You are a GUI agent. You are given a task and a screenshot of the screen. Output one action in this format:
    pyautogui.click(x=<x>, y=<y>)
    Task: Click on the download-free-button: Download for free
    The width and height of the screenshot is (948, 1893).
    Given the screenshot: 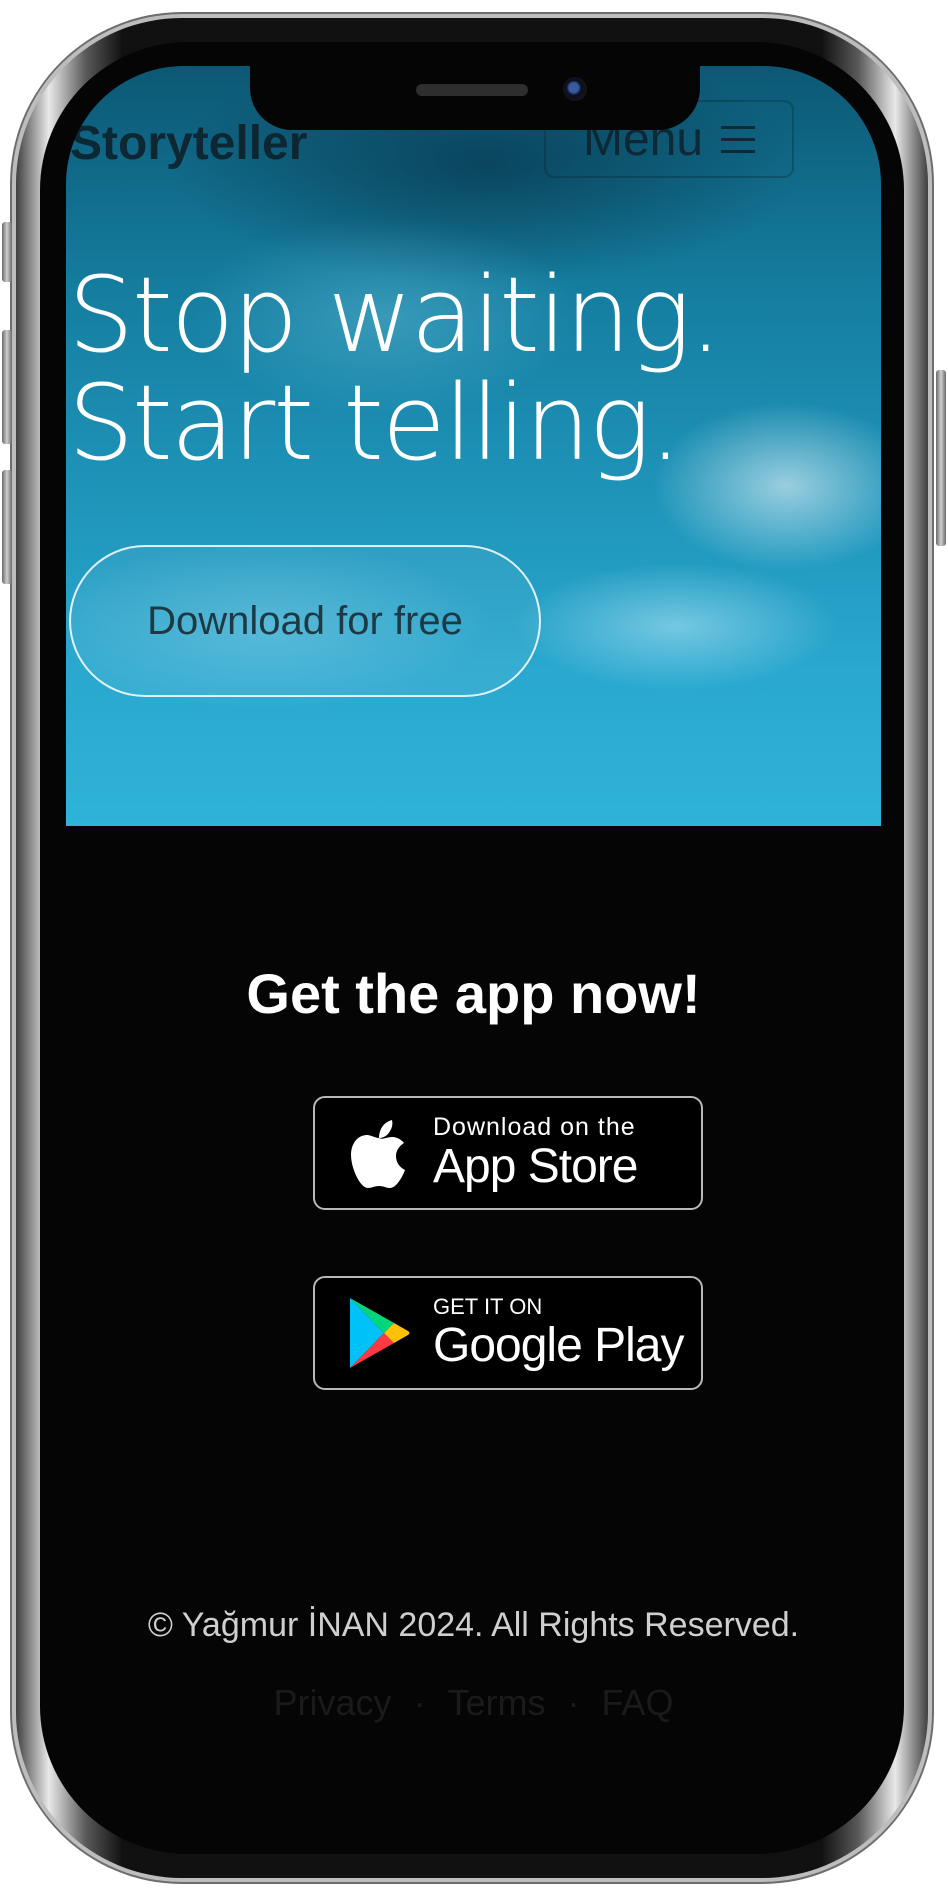 What is the action you would take?
    pyautogui.click(x=305, y=621)
    